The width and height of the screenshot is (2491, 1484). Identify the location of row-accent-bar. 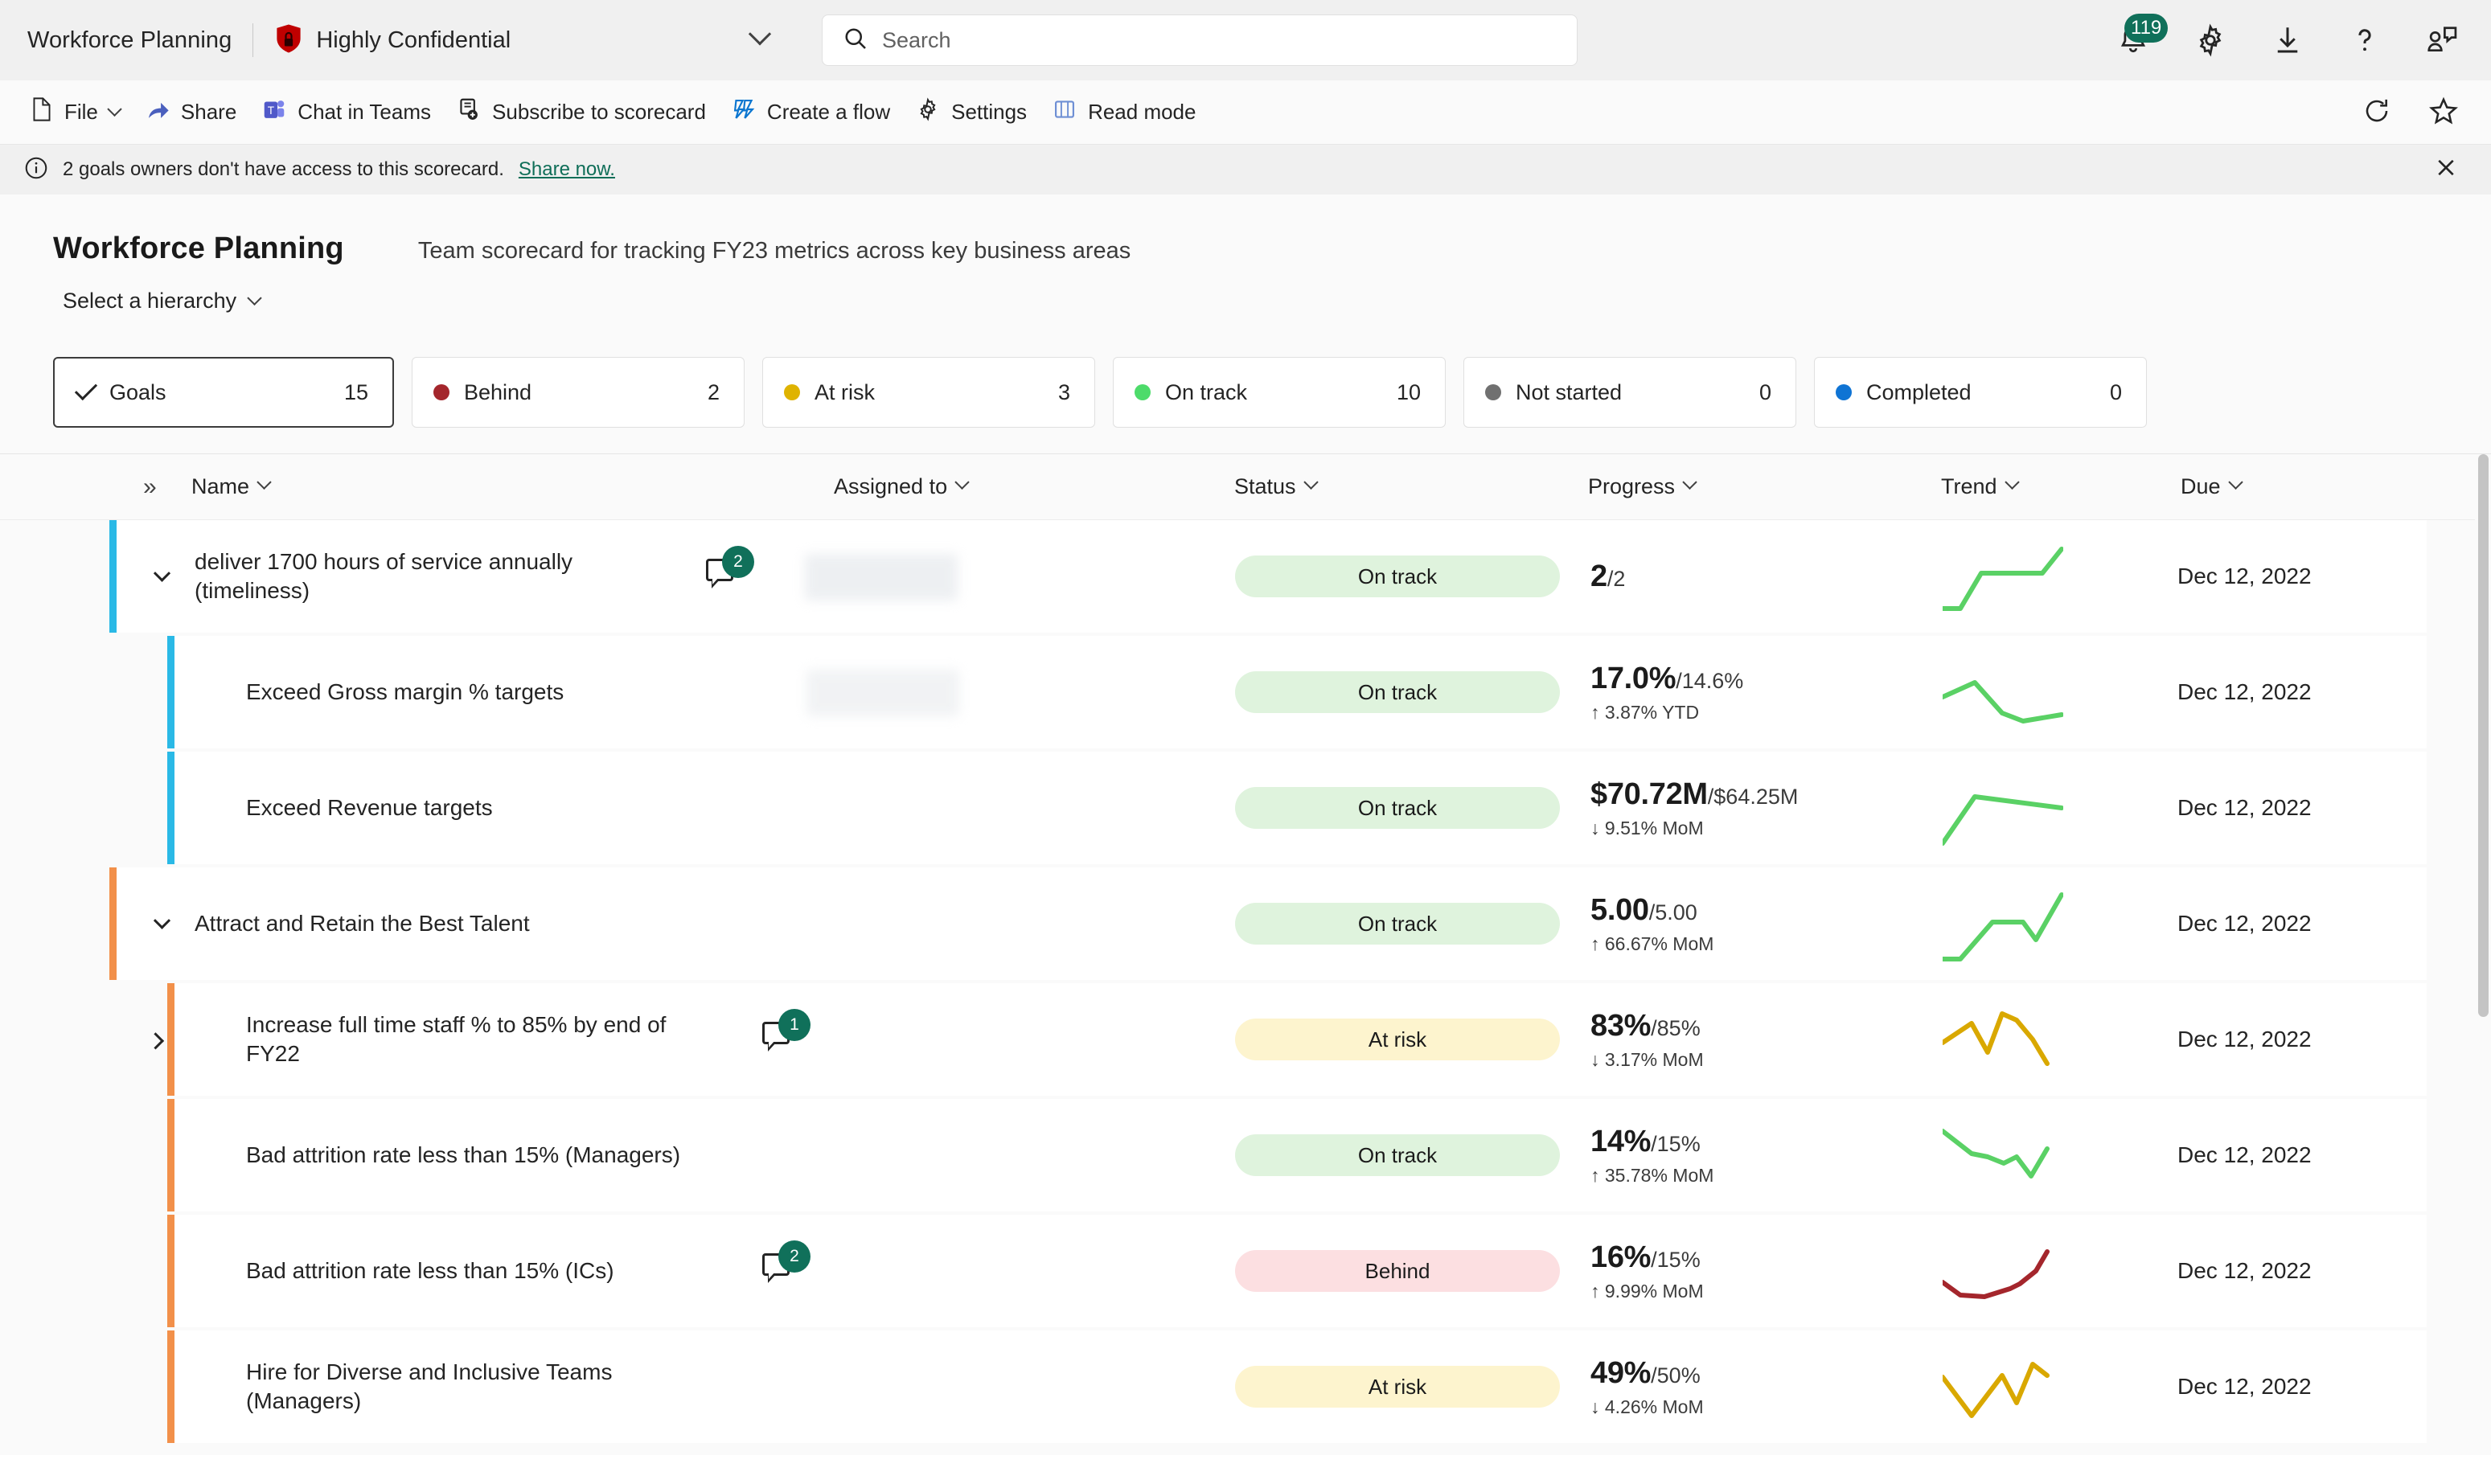
(170, 1387).